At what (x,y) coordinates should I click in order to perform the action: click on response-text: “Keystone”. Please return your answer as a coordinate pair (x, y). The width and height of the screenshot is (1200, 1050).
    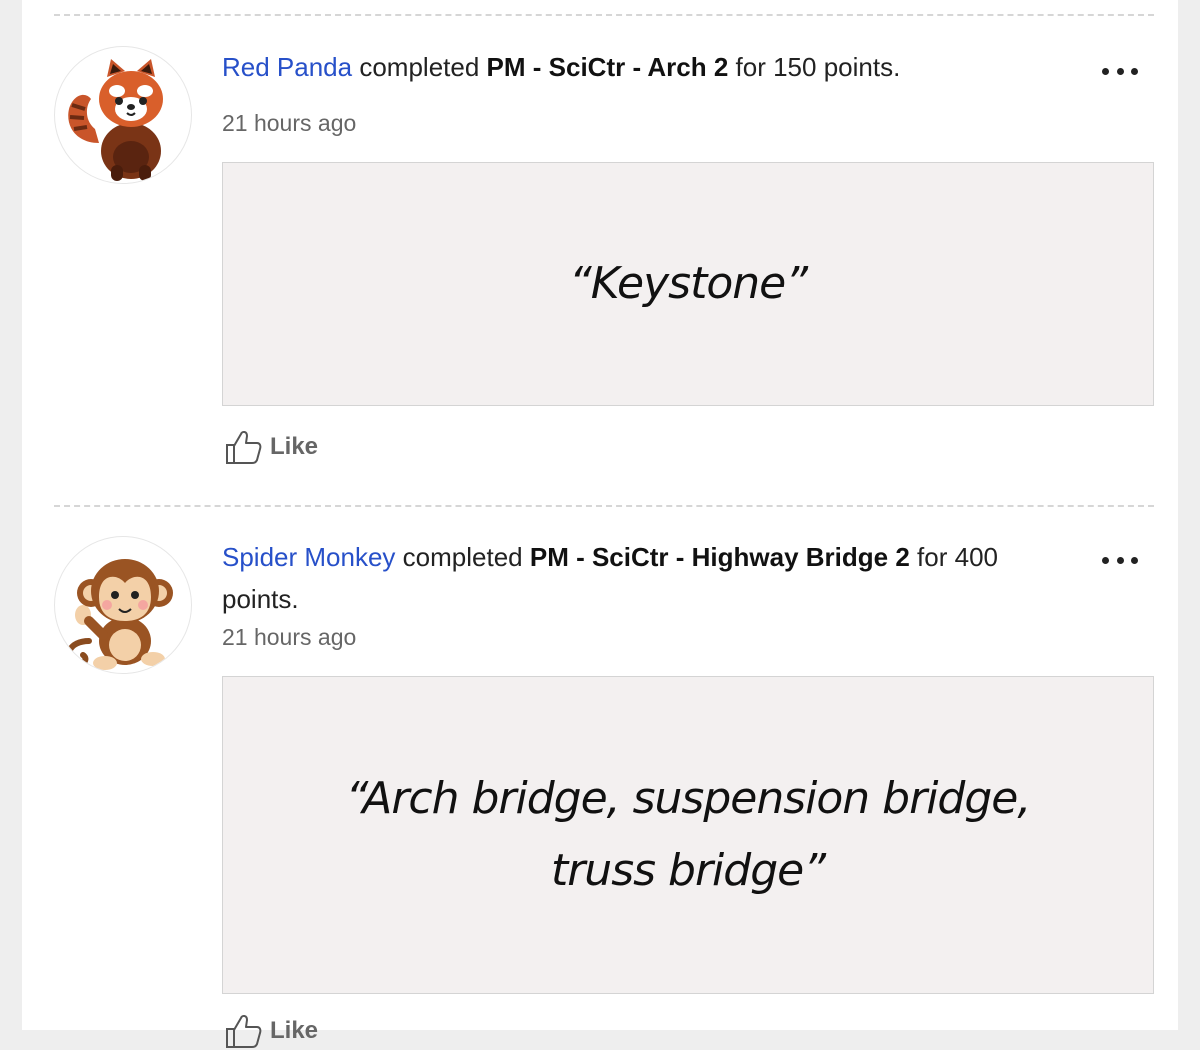
    Looking at the image, I should click on (688, 283).